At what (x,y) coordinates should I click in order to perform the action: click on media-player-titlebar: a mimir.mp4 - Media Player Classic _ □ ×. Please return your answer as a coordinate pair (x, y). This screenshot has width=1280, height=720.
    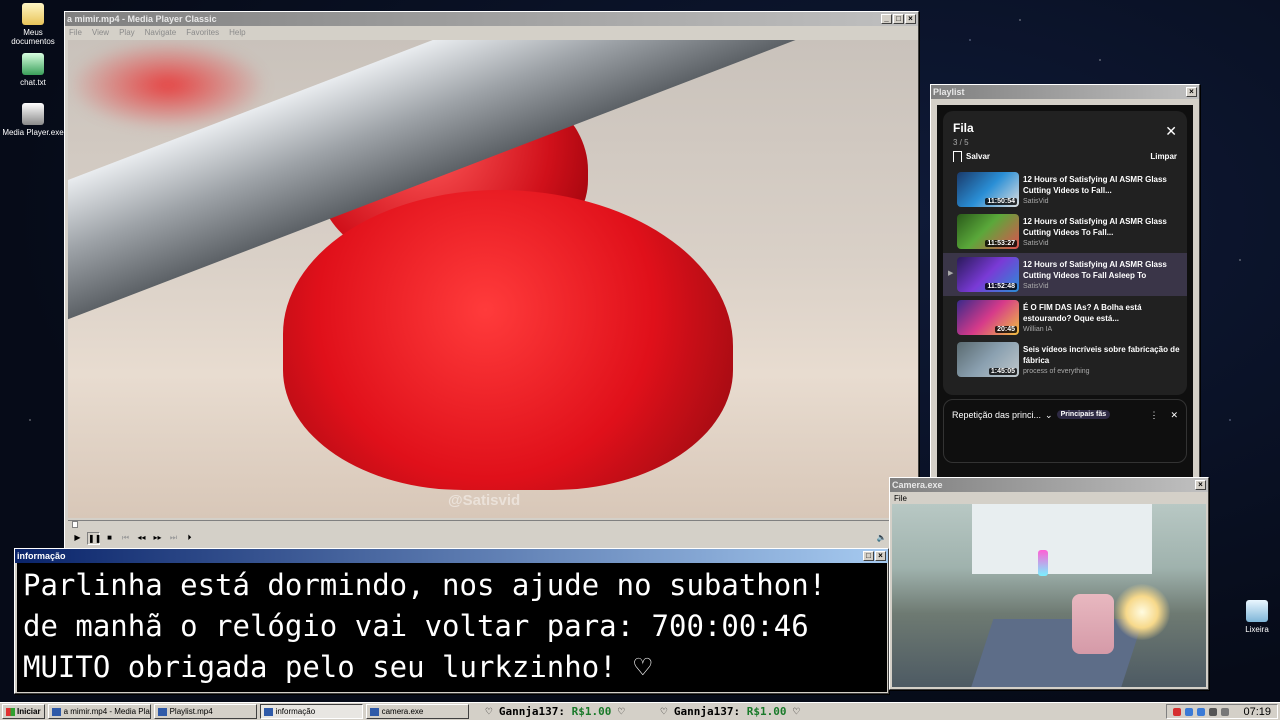
    Looking at the image, I should click on (491, 19).